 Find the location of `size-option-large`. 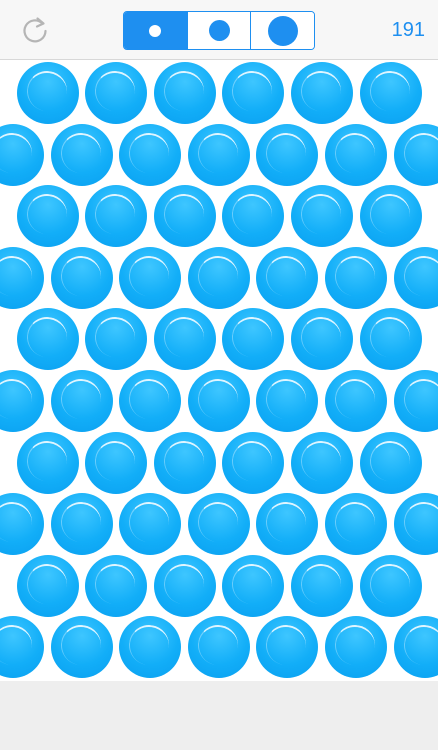

size-option-large is located at coordinates (282, 30).